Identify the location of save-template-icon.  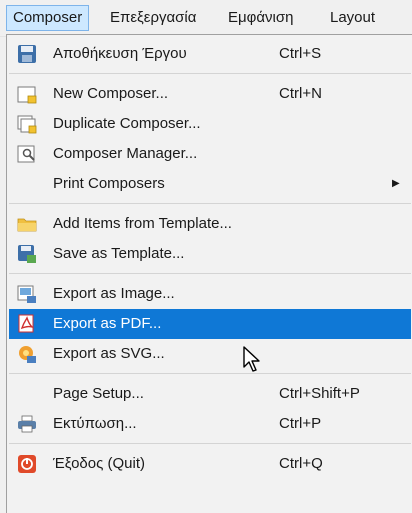
(27, 254).